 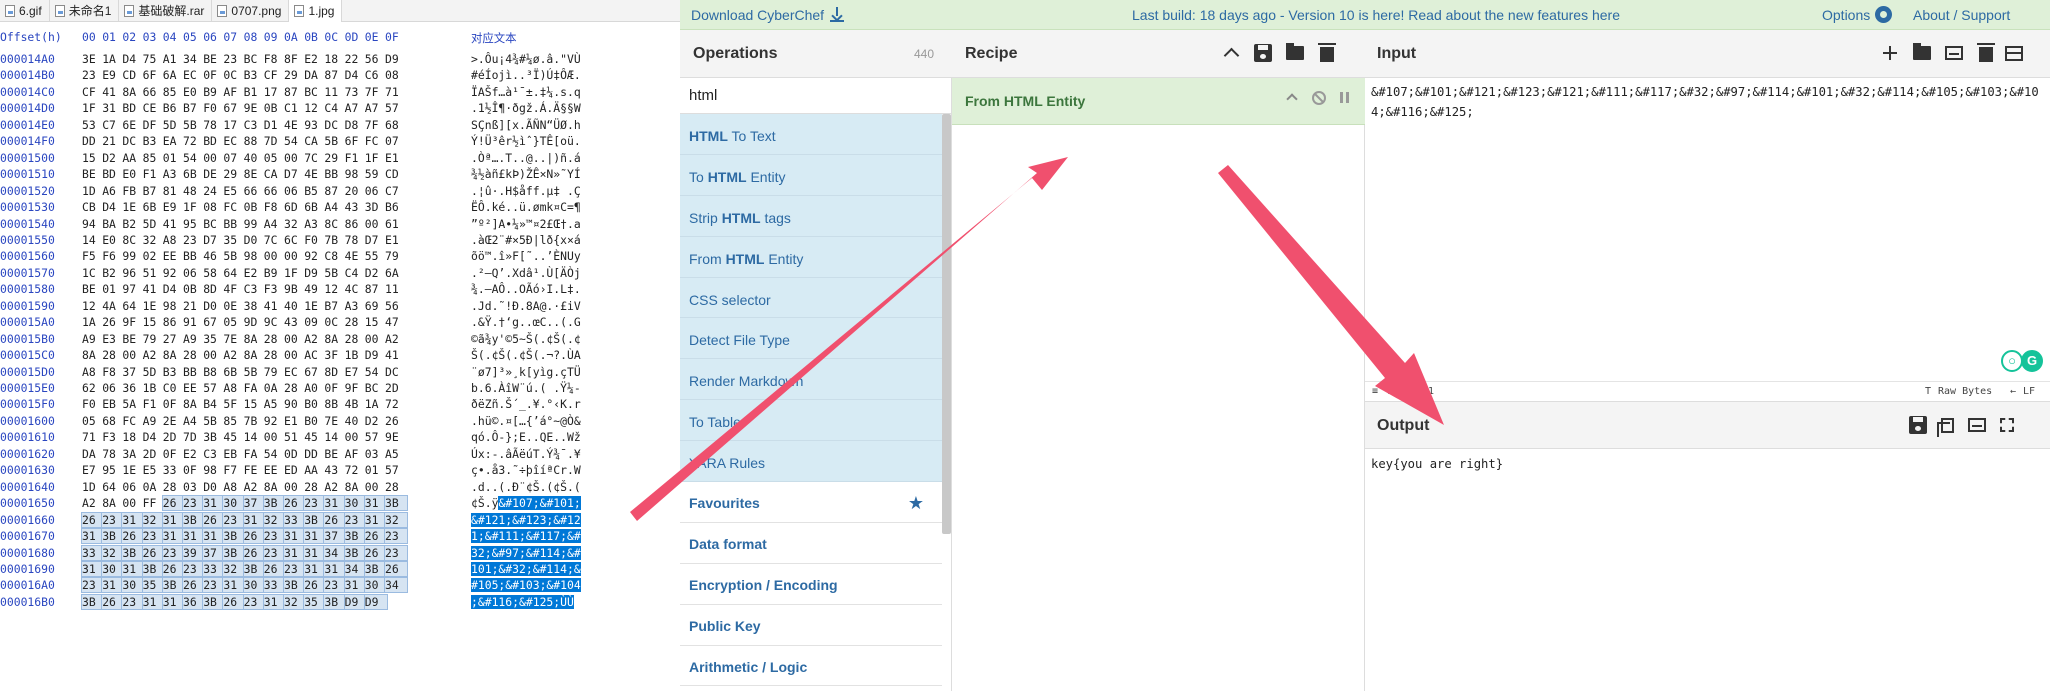 What do you see at coordinates (335, 158) in the screenshot?
I see `hex-byte: 29` at bounding box center [335, 158].